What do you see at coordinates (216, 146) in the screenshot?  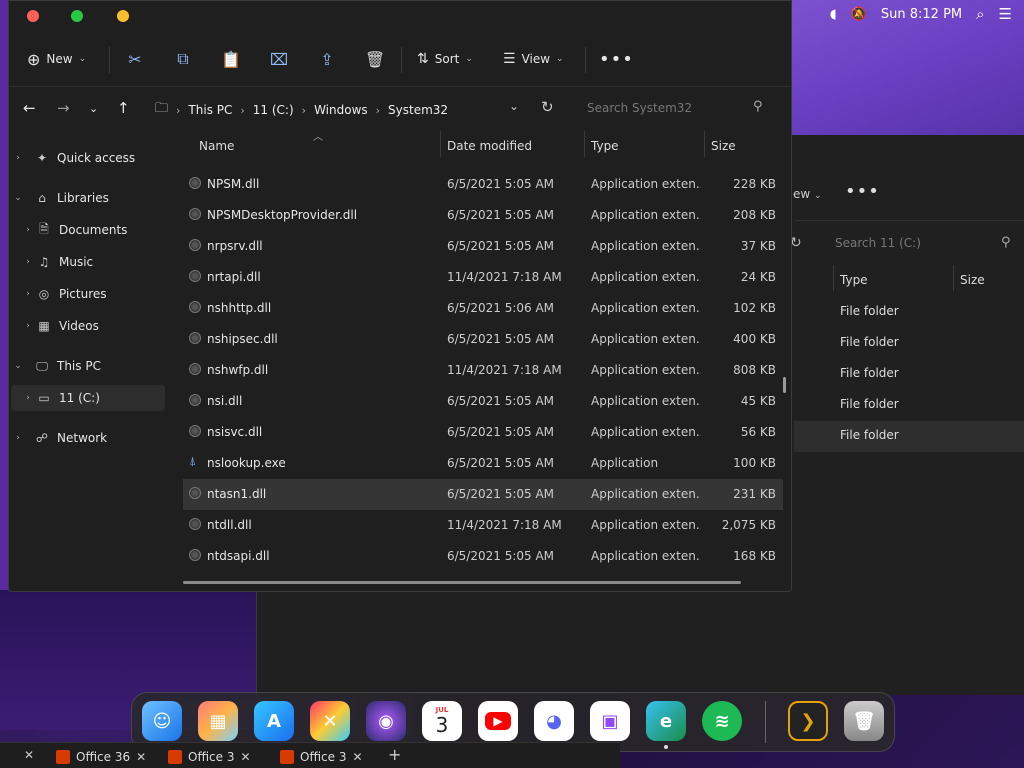 I see `column-name: Name` at bounding box center [216, 146].